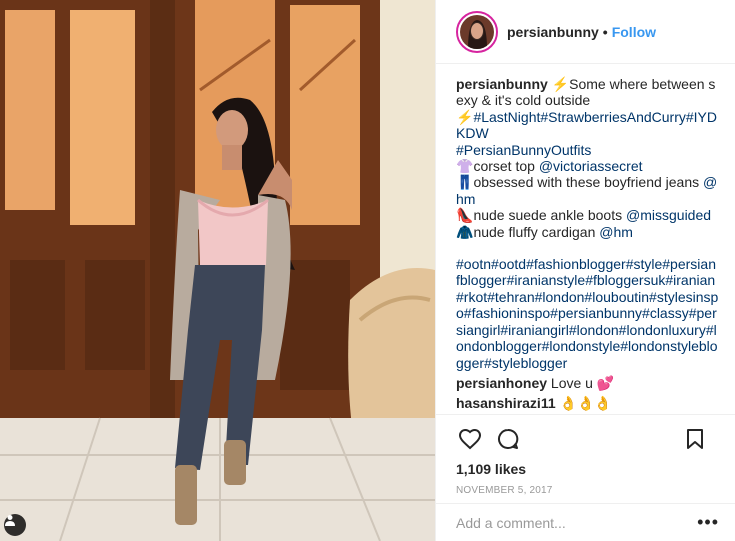  I want to click on person-tag-icon, so click(15, 525).